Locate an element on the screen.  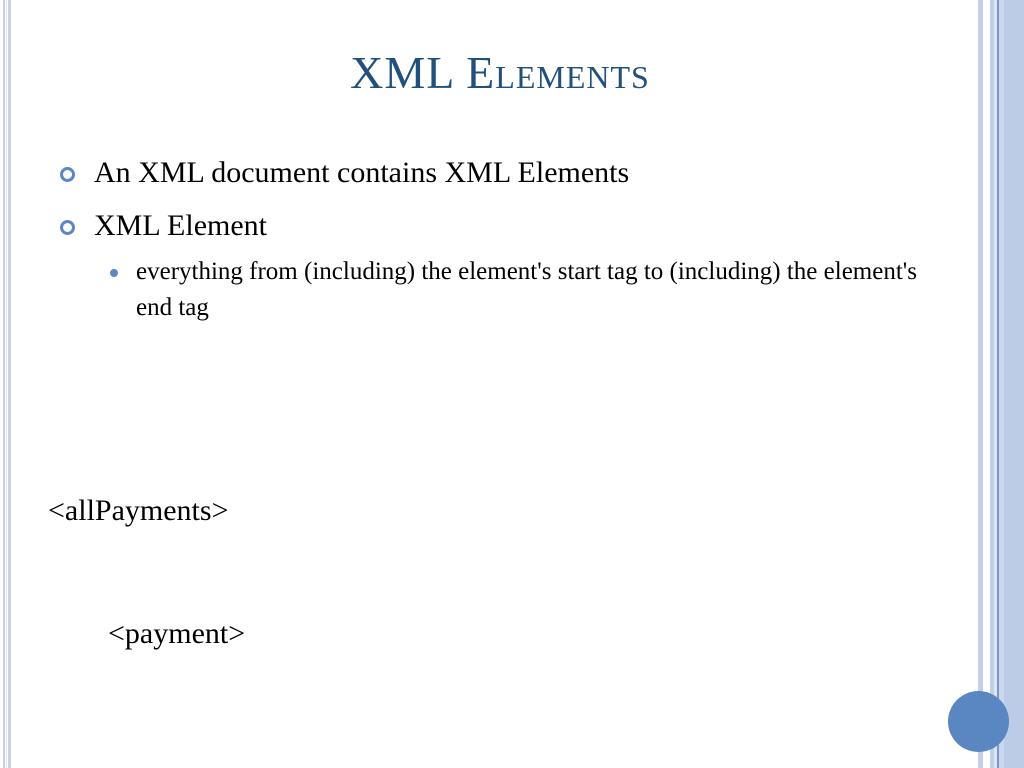
list-item: XML Element is located at coordinates (492, 225).